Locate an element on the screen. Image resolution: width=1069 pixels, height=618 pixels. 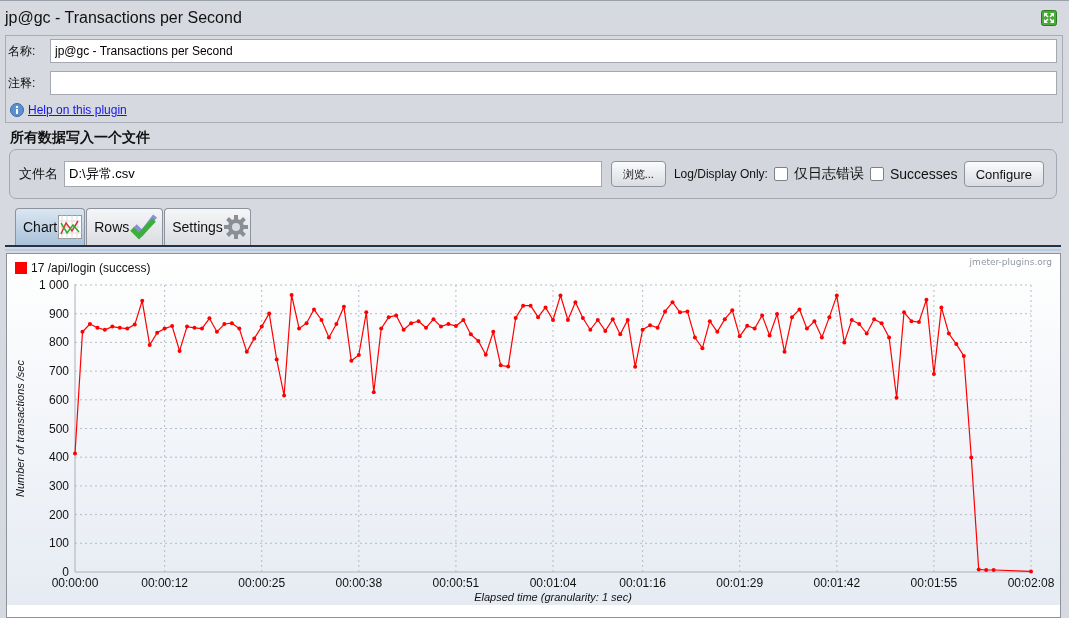
x-tick-label: 00:00:51 is located at coordinates (456, 583).